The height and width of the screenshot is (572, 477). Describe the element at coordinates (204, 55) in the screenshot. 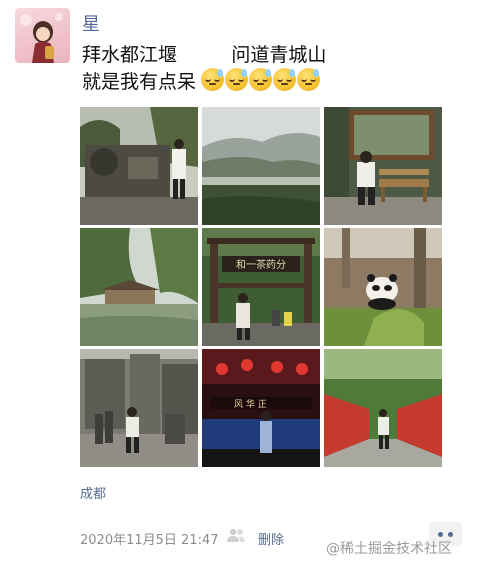

I see `post-text-line-1: 拜水都江堰 问道青城山` at that location.